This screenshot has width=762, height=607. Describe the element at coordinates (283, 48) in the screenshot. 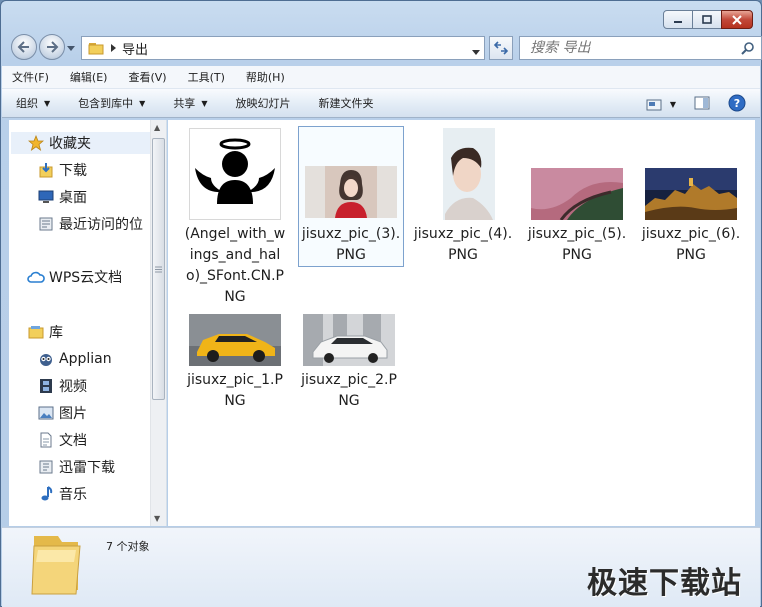

I see `address-bar: 导出` at that location.